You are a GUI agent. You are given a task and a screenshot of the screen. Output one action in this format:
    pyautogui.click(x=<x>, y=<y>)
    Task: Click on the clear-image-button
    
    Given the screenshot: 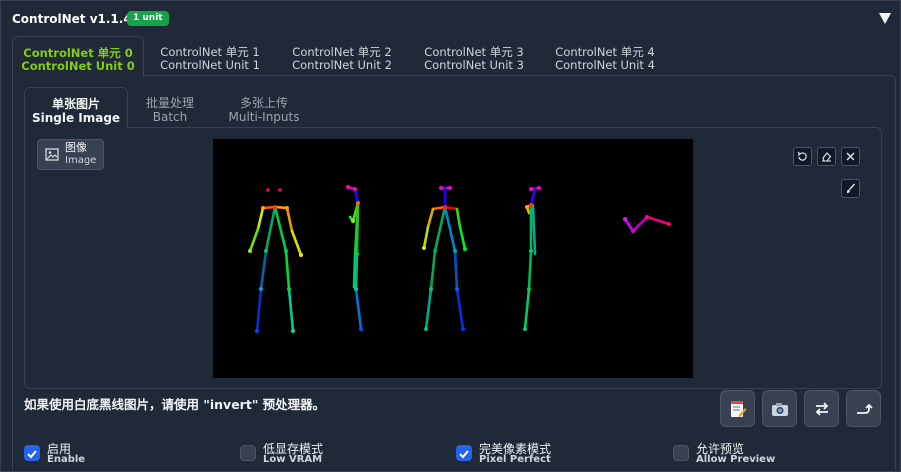 What is the action you would take?
    pyautogui.click(x=850, y=156)
    